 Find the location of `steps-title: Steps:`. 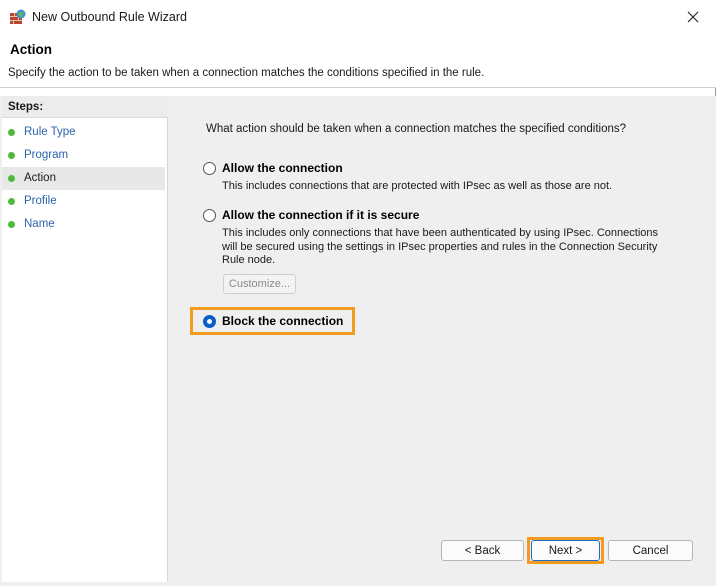

steps-title: Steps: is located at coordinates (26, 107).